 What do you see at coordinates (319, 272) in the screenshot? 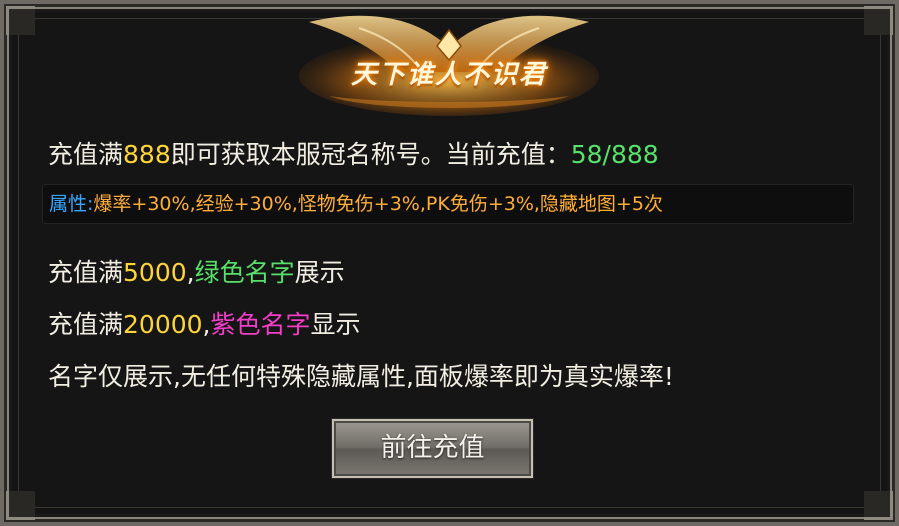
I see `line3-suffix: 展示` at bounding box center [319, 272].